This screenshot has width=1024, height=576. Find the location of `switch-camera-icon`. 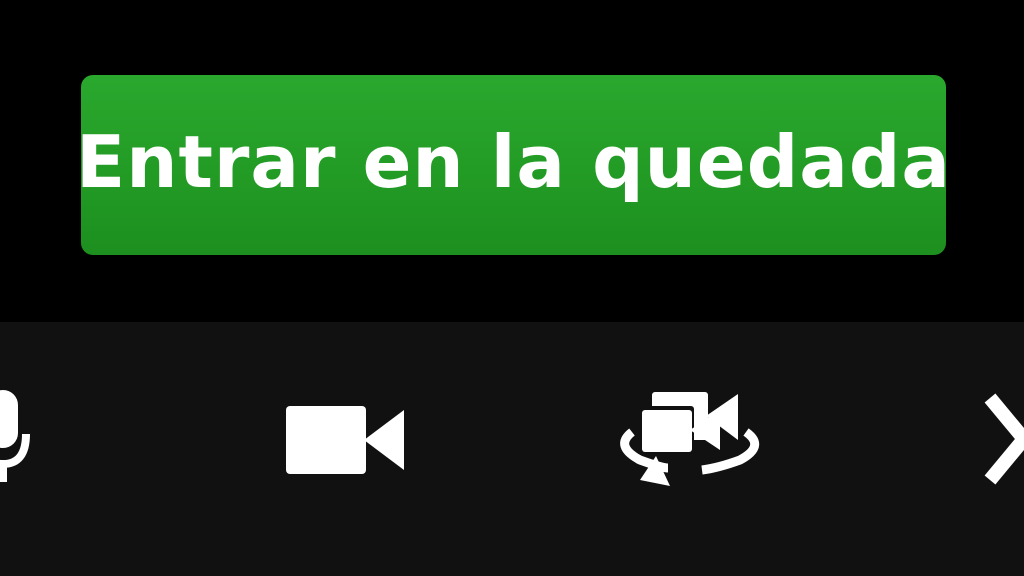

switch-camera-icon is located at coordinates (690, 439).